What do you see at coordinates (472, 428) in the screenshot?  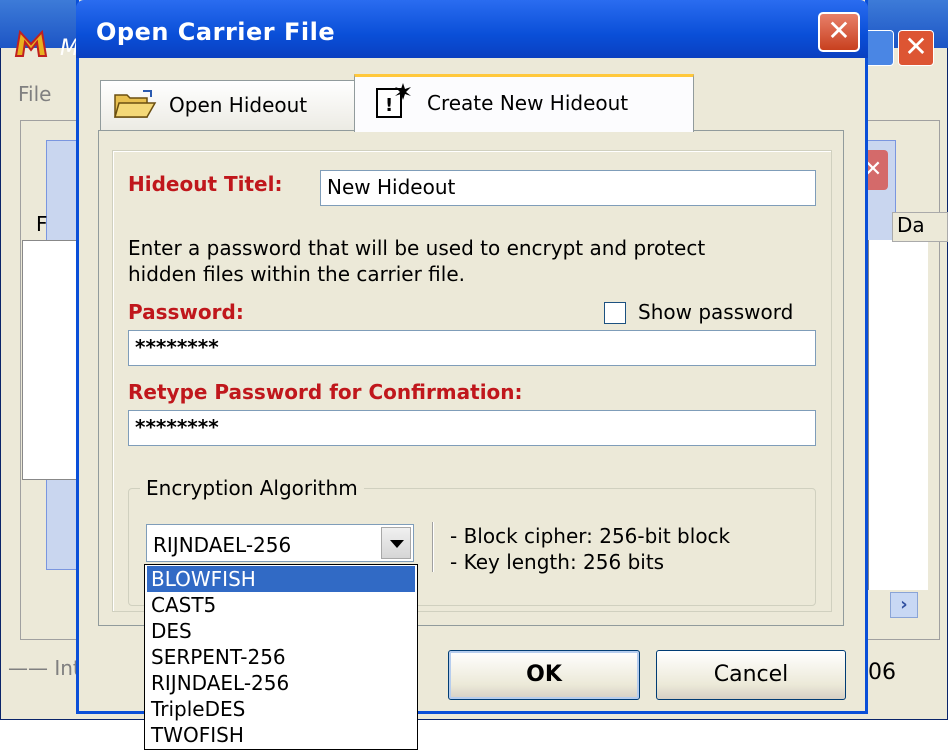 I see `confirm-password-input: ********` at bounding box center [472, 428].